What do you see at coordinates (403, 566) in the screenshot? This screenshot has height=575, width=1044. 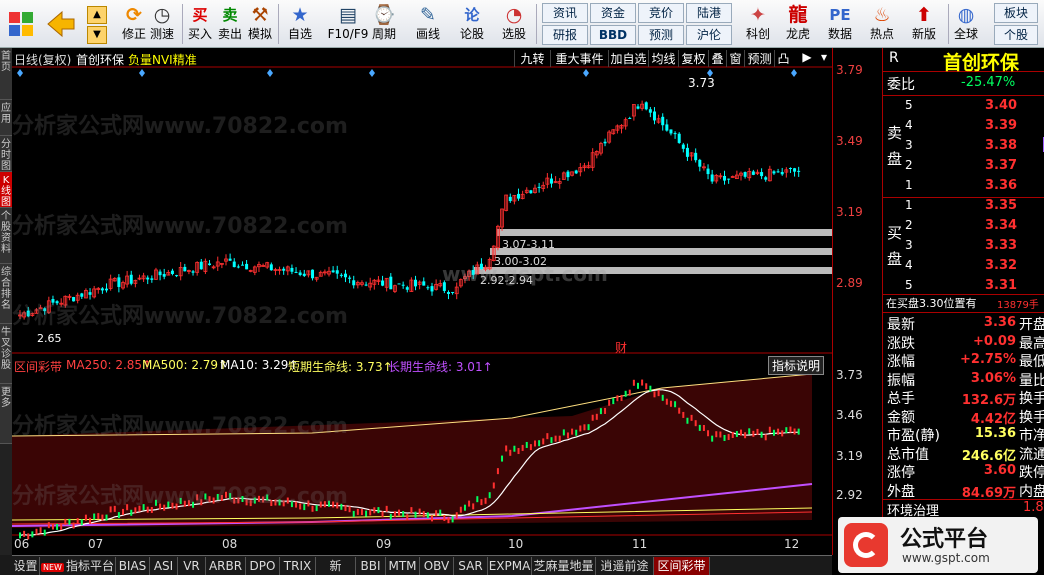 I see `bottom-tab-10: MTM` at bounding box center [403, 566].